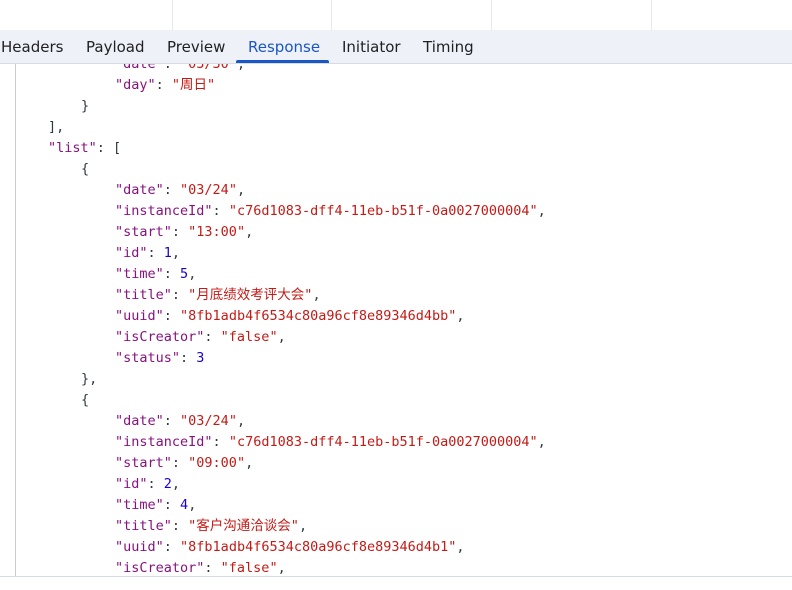 This screenshot has height=590, width=792. What do you see at coordinates (56, 127) in the screenshot?
I see `code-line: ],` at bounding box center [56, 127].